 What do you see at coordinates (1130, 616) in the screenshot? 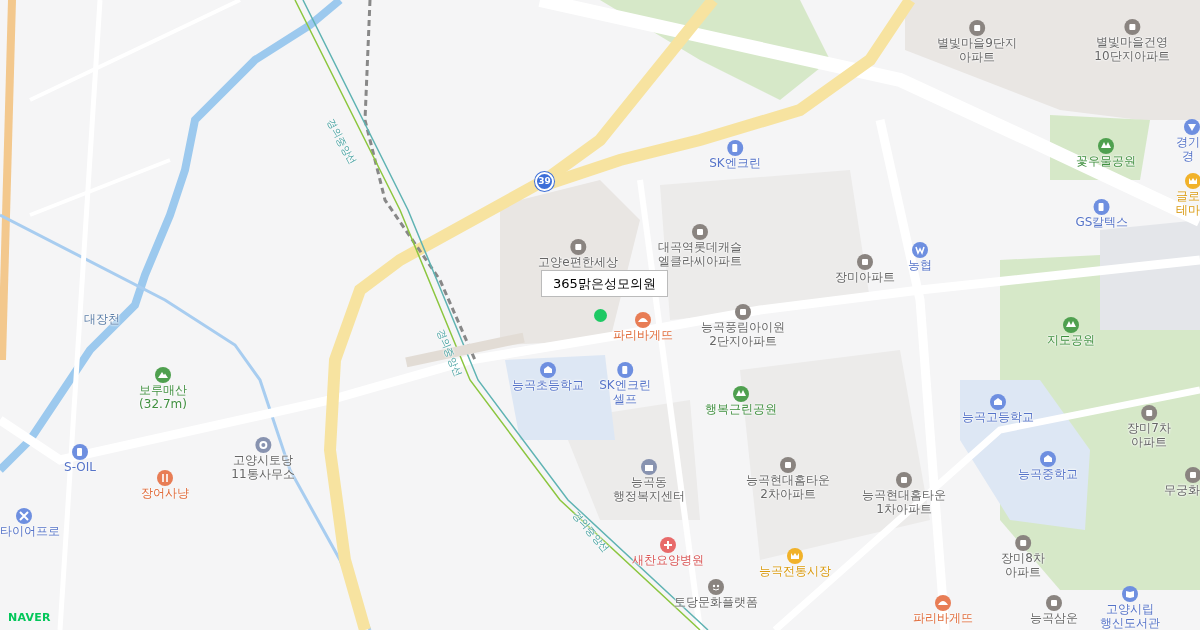
I see `place-label: 고양시립 행신도서관` at bounding box center [1130, 616].